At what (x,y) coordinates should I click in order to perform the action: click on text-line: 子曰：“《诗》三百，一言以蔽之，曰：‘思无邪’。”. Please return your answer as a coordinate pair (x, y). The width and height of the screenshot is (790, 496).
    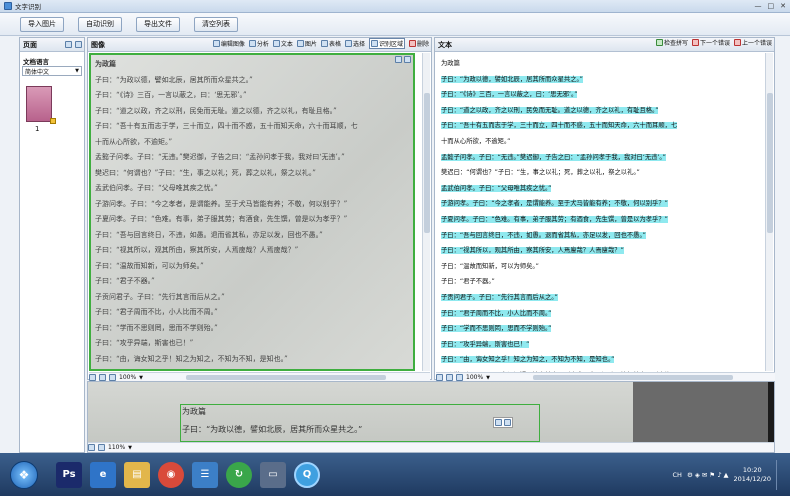
    Looking at the image, I should click on (509, 94).